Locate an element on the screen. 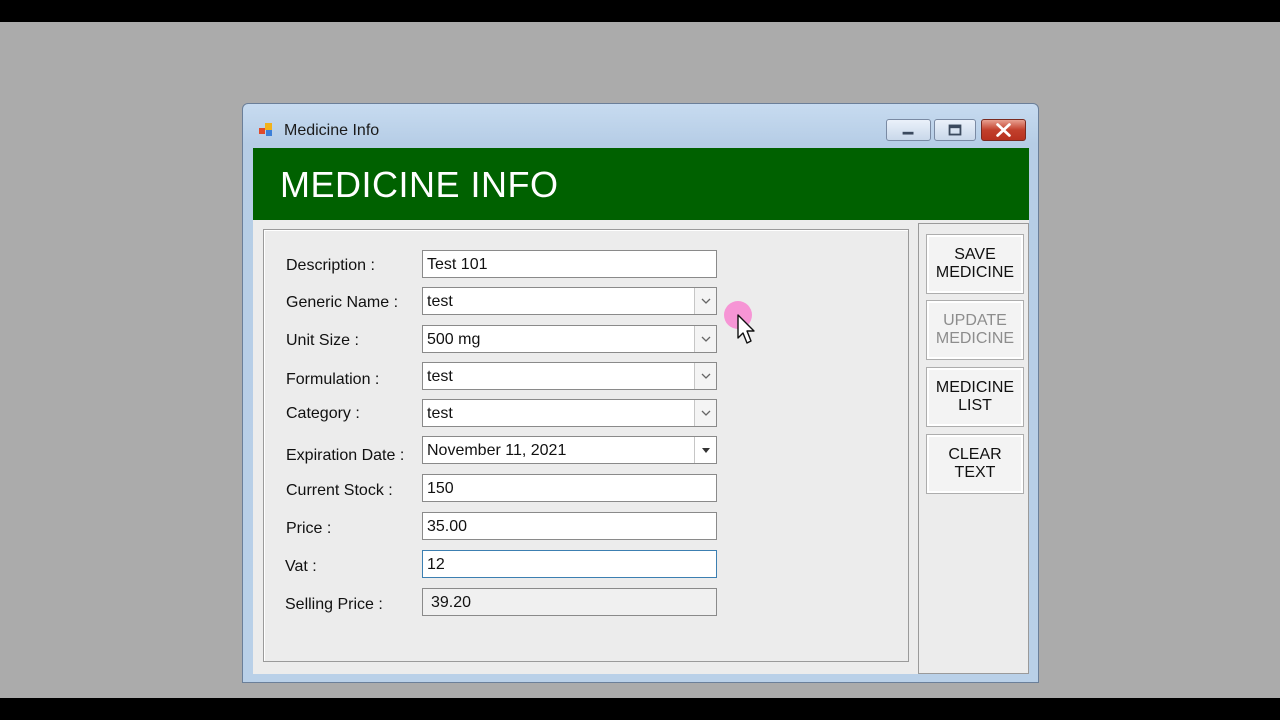  generic-name-label: Generic Name : is located at coordinates (342, 302).